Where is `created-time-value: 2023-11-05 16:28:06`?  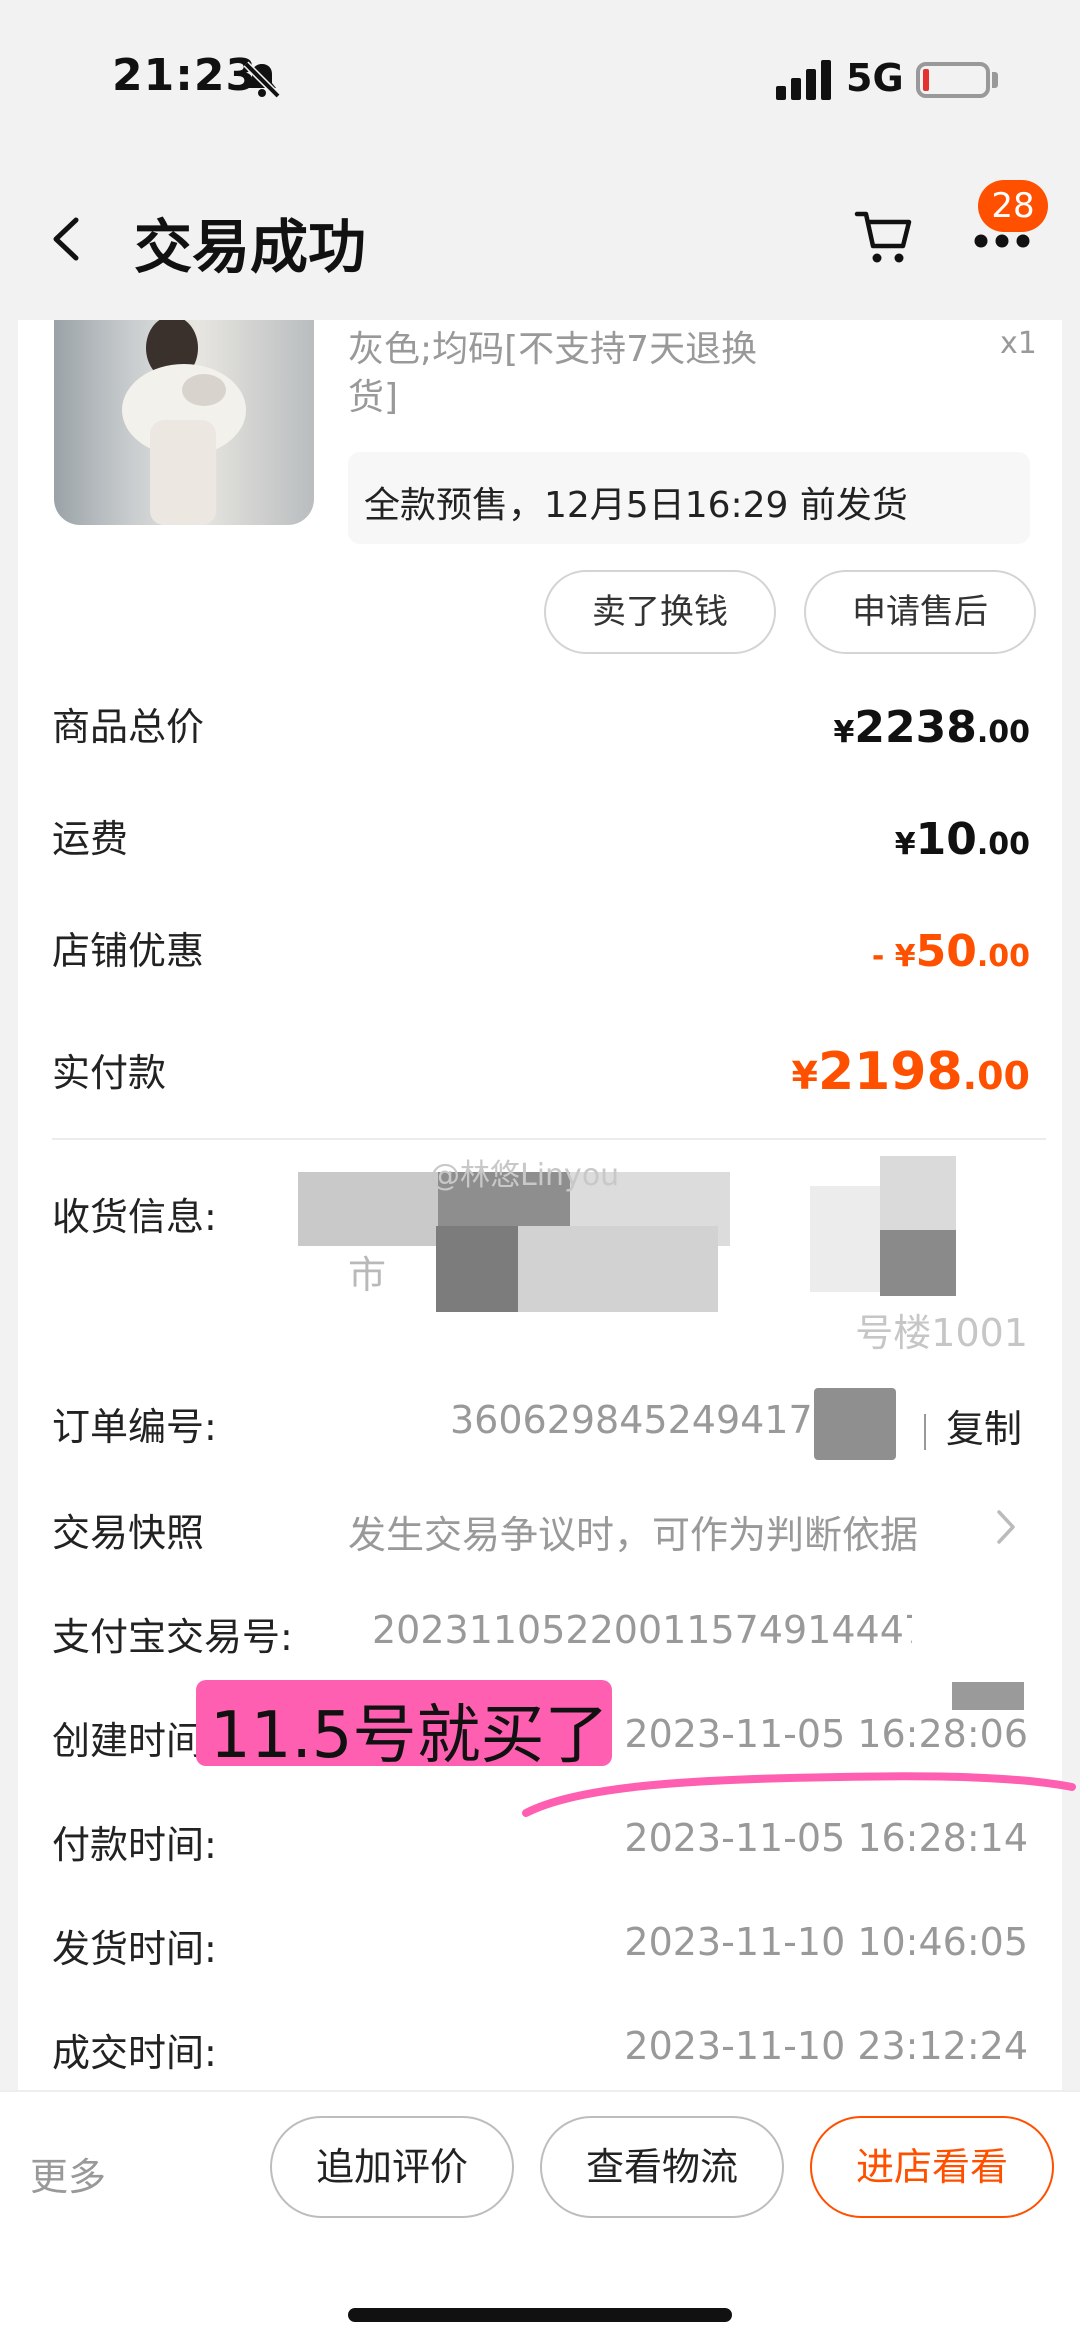 created-time-value: 2023-11-05 16:28:06 is located at coordinates (826, 1734).